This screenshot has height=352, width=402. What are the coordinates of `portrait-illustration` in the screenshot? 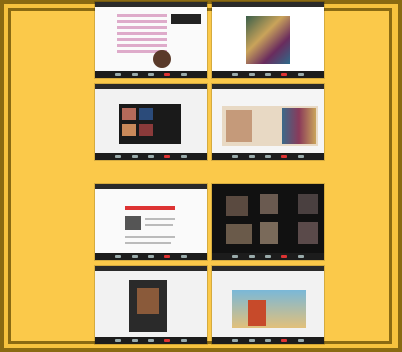 It's located at (148, 301).